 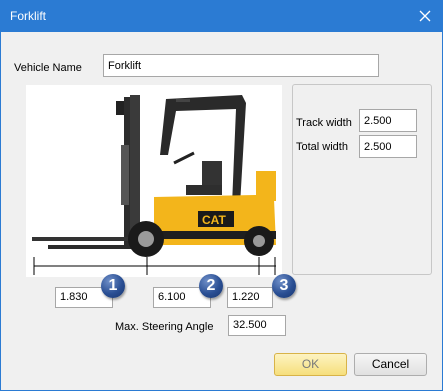 I want to click on badge-2-icon: 2, so click(x=211, y=286).